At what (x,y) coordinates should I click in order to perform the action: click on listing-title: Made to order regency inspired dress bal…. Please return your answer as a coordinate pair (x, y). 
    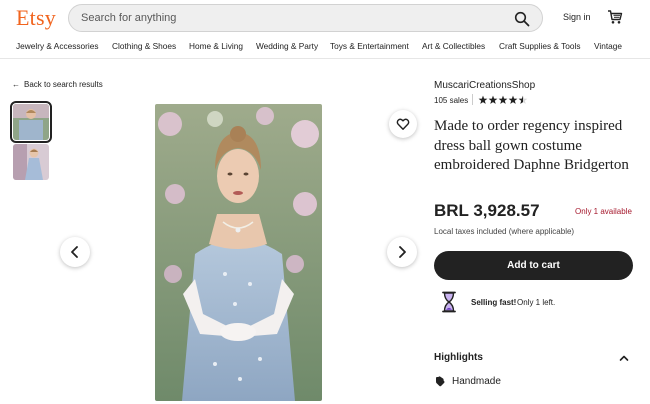
    Looking at the image, I should click on (531, 145).